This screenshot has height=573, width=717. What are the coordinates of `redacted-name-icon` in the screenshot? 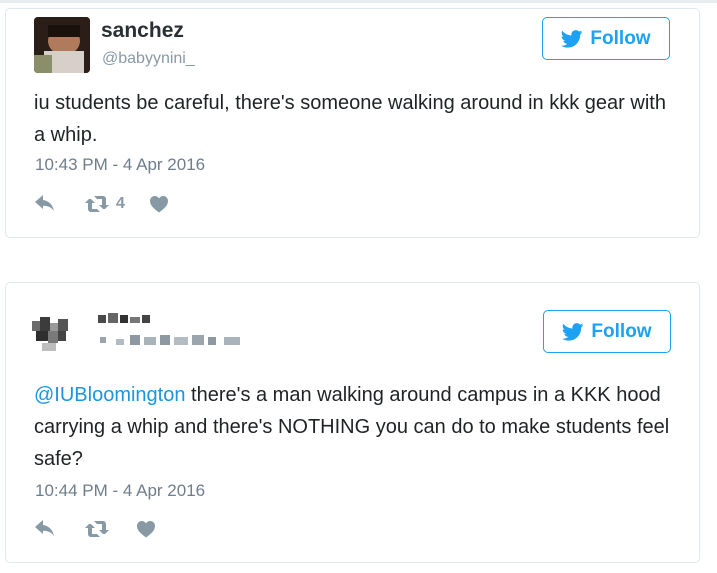 It's located at (169, 329).